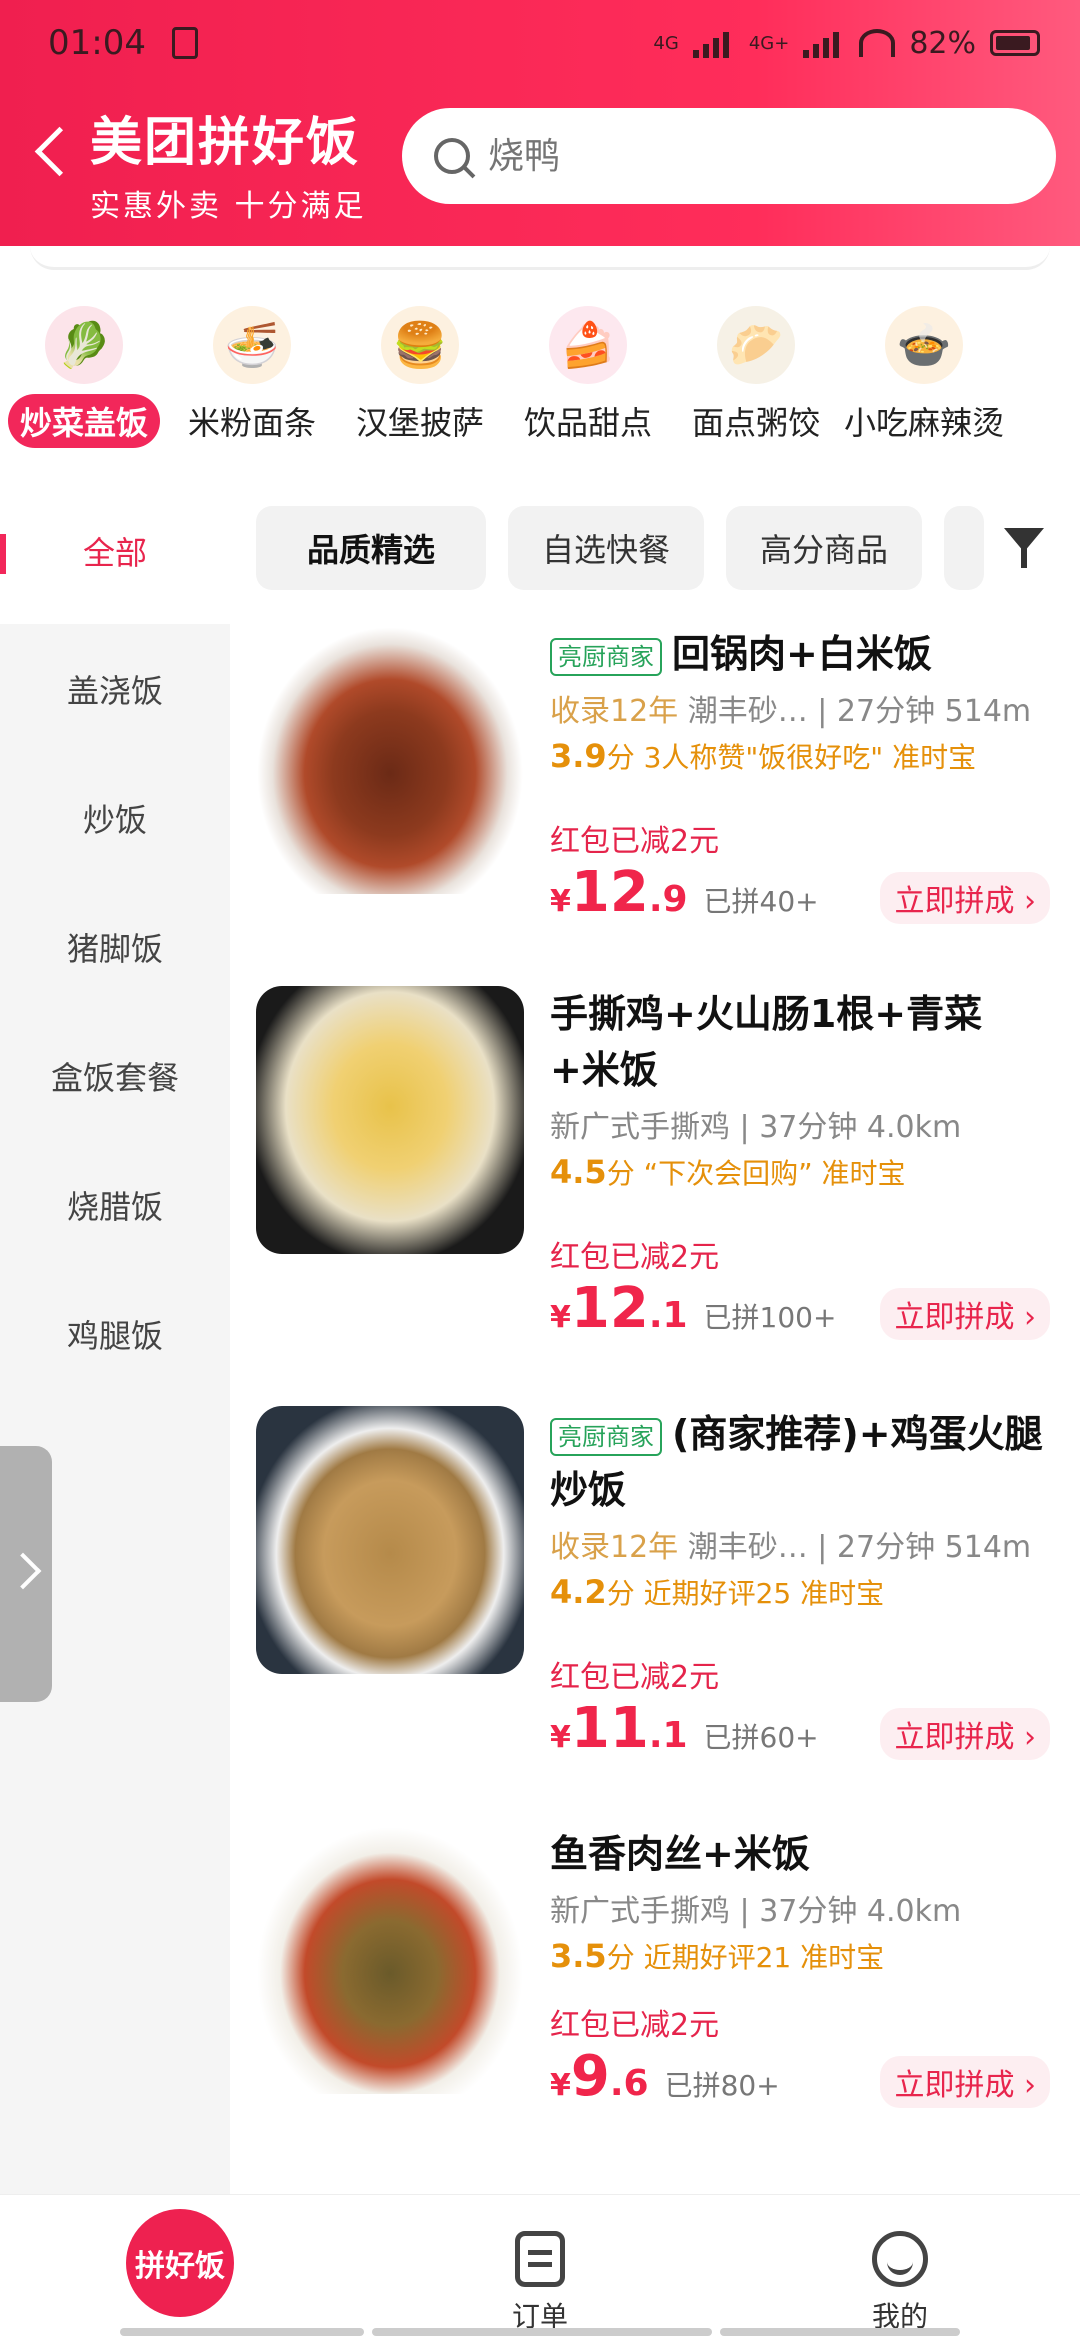  Describe the element at coordinates (942, 43) in the screenshot. I see `battery-percent: 82%` at that location.